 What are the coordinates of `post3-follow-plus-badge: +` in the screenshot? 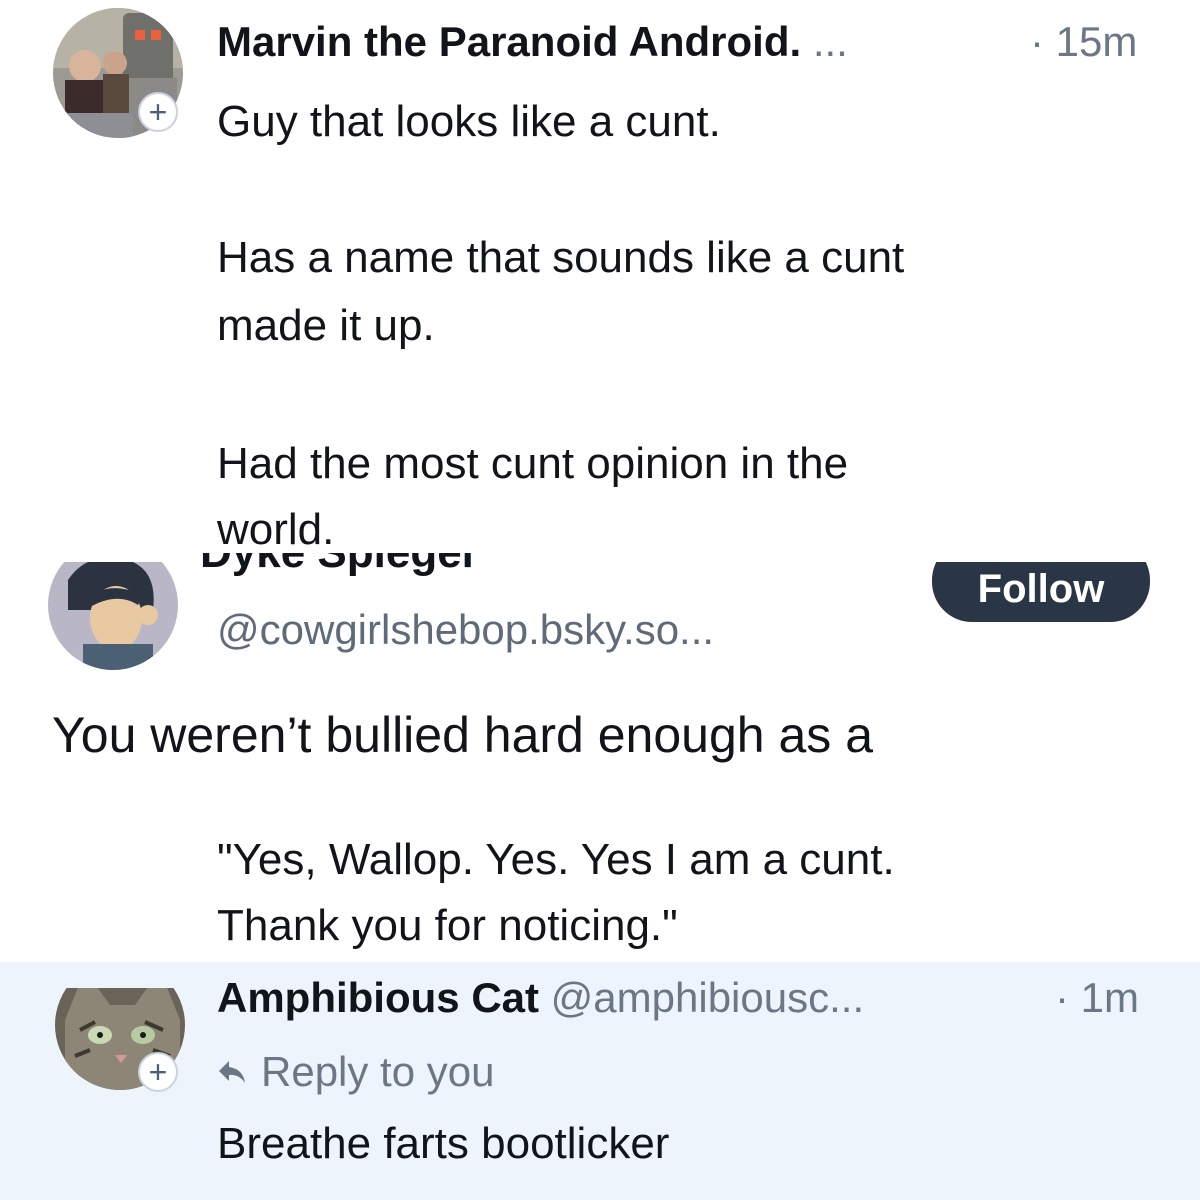 It's located at (158, 1072).